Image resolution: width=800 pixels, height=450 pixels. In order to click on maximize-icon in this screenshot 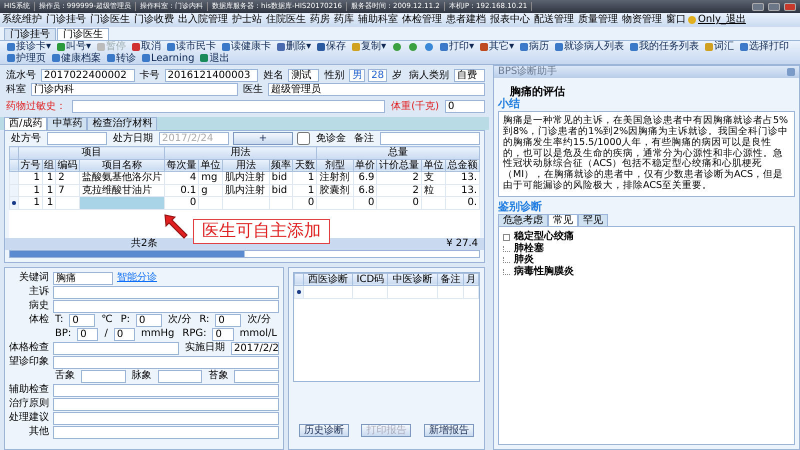, I will do `click(774, 6)`.